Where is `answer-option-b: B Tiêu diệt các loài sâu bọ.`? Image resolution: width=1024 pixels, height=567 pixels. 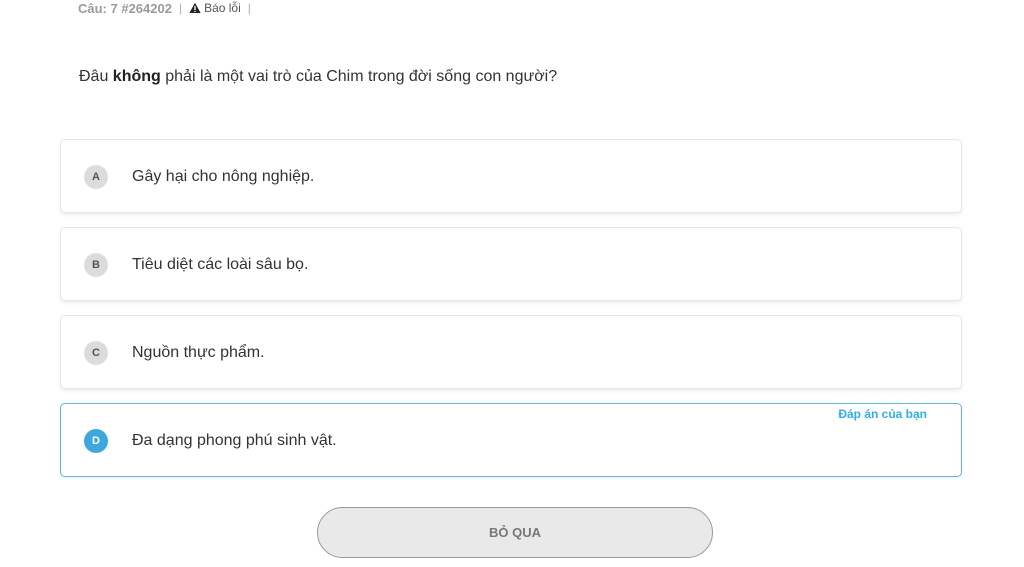 answer-option-b: B Tiêu diệt các loài sâu bọ. is located at coordinates (511, 264).